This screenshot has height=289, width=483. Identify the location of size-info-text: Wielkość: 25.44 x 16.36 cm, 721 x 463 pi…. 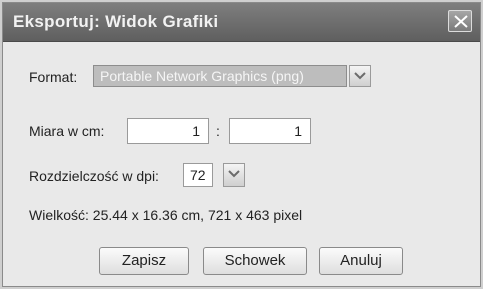
(166, 215).